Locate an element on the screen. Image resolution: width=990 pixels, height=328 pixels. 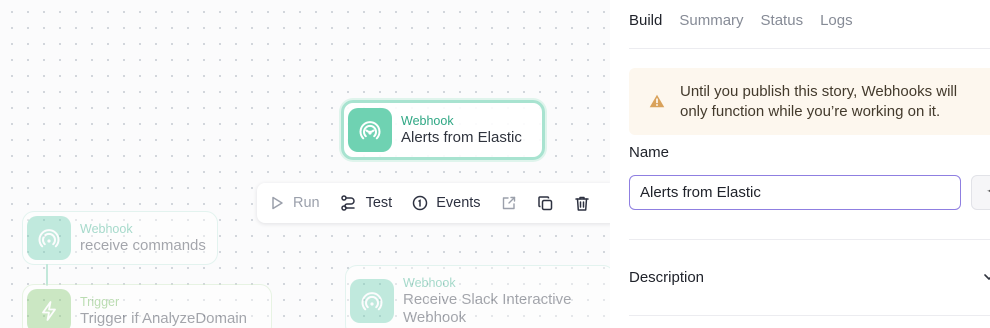
tab-logs: Logs is located at coordinates (836, 20).